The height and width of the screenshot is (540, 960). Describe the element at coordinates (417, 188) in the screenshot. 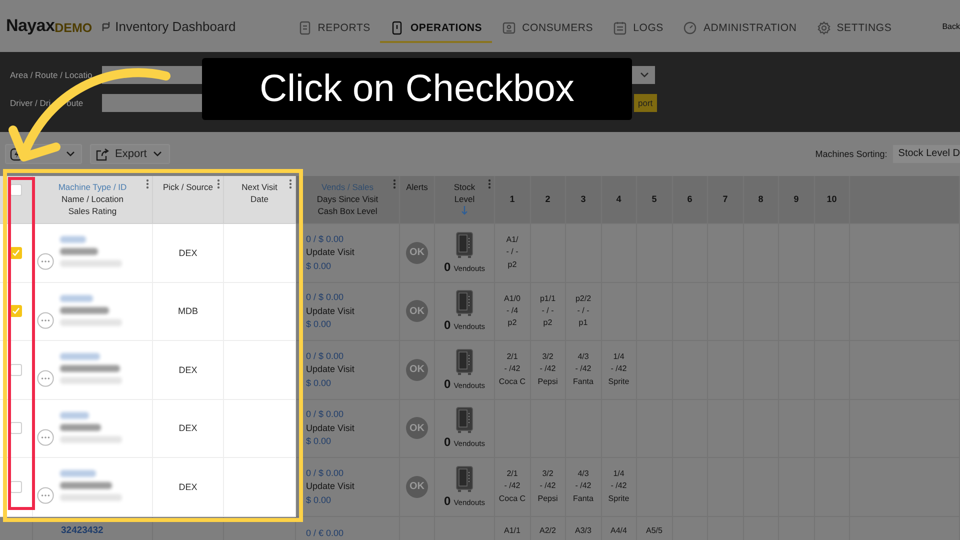

I see `column-title: Alerts` at that location.